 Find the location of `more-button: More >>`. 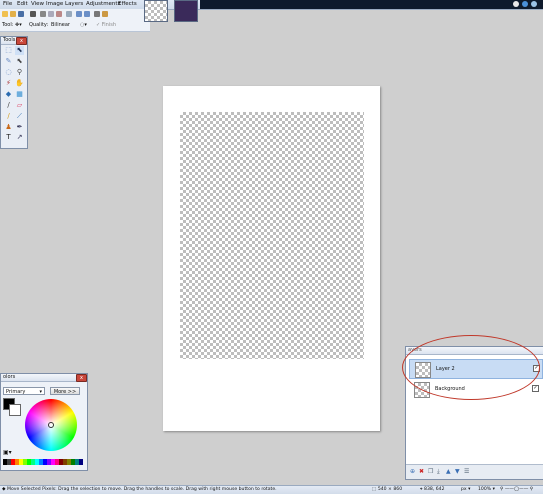

more-button: More >> is located at coordinates (65, 391).